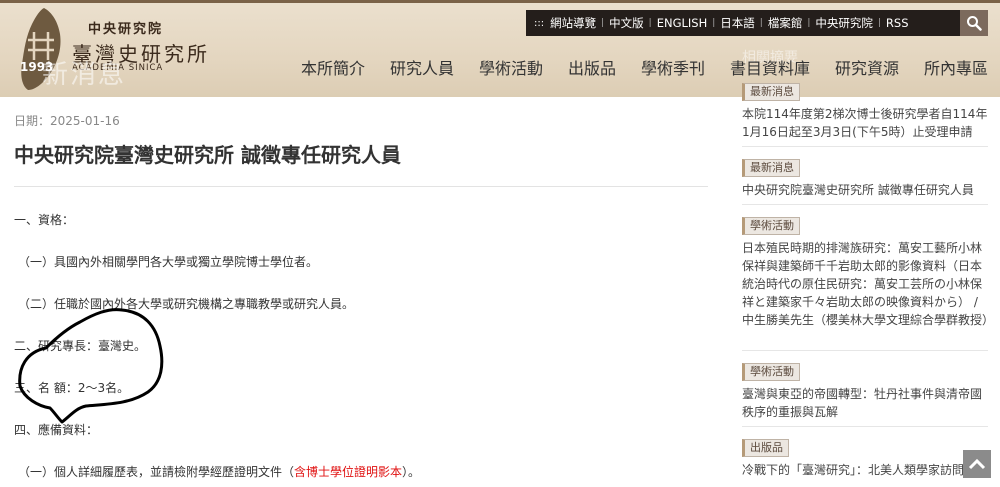 This screenshot has height=487, width=1000. I want to click on link-sitemap: 網站導覽, so click(573, 23).